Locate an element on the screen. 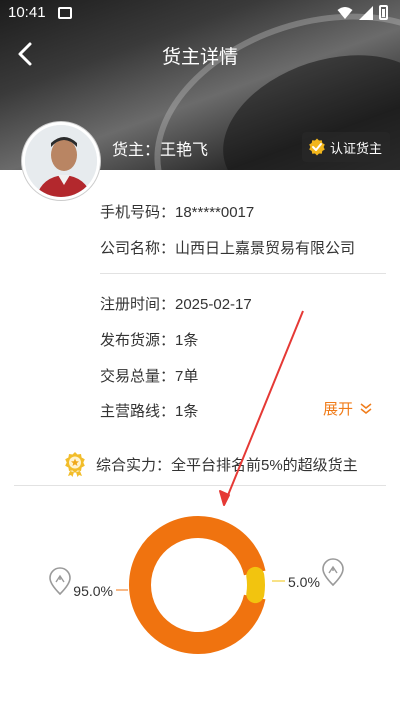 This screenshot has height=711, width=400. register-time: 注册时间：2025-02-17 is located at coordinates (176, 304).